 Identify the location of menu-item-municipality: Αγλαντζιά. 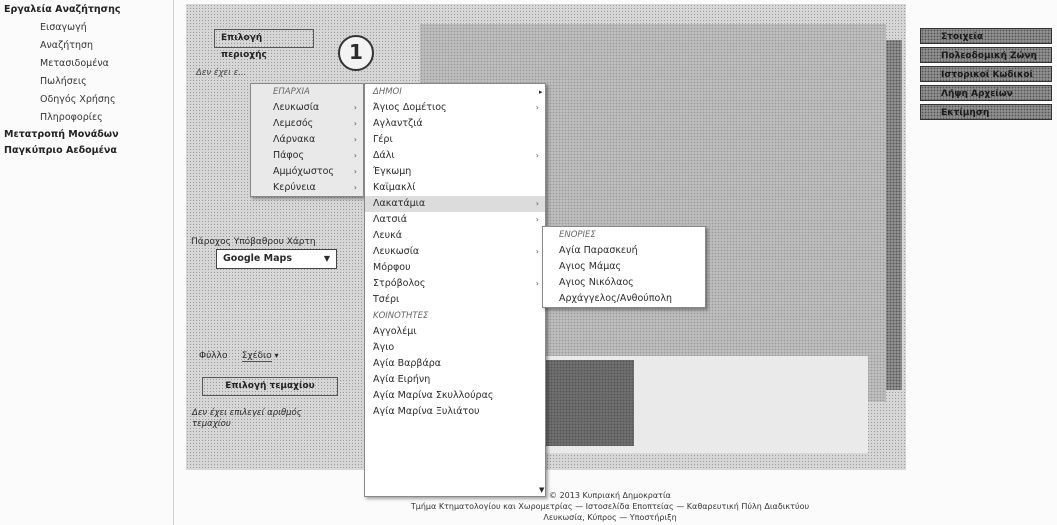
(455, 124).